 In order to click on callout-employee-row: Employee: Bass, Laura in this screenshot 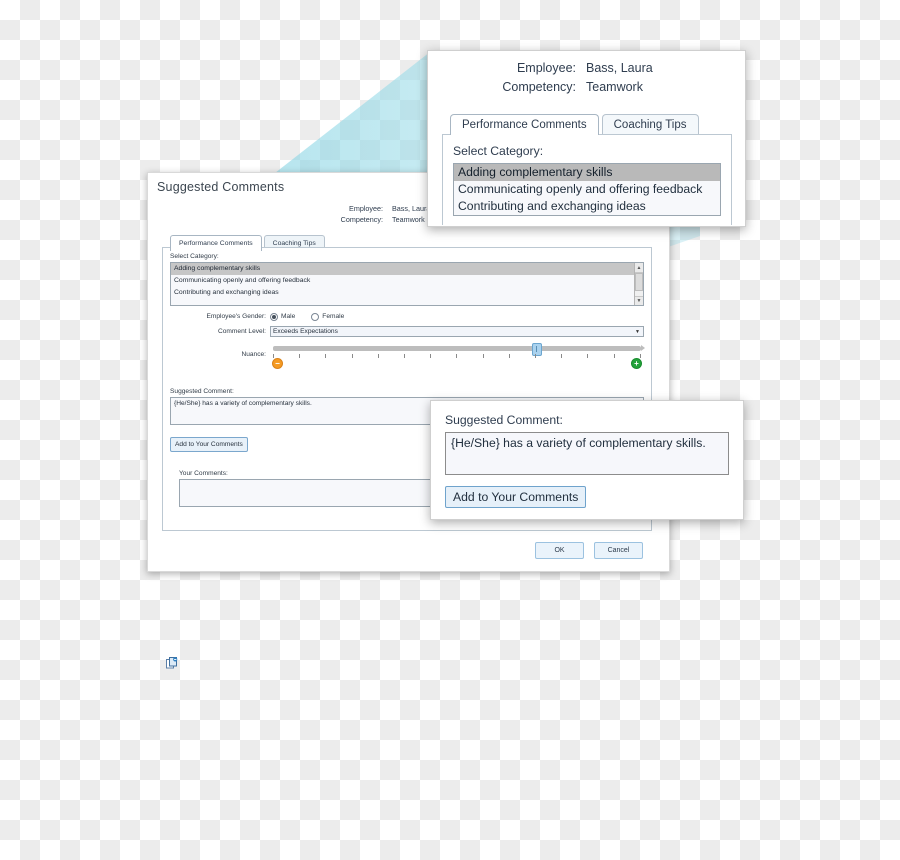, I will do `click(586, 68)`.